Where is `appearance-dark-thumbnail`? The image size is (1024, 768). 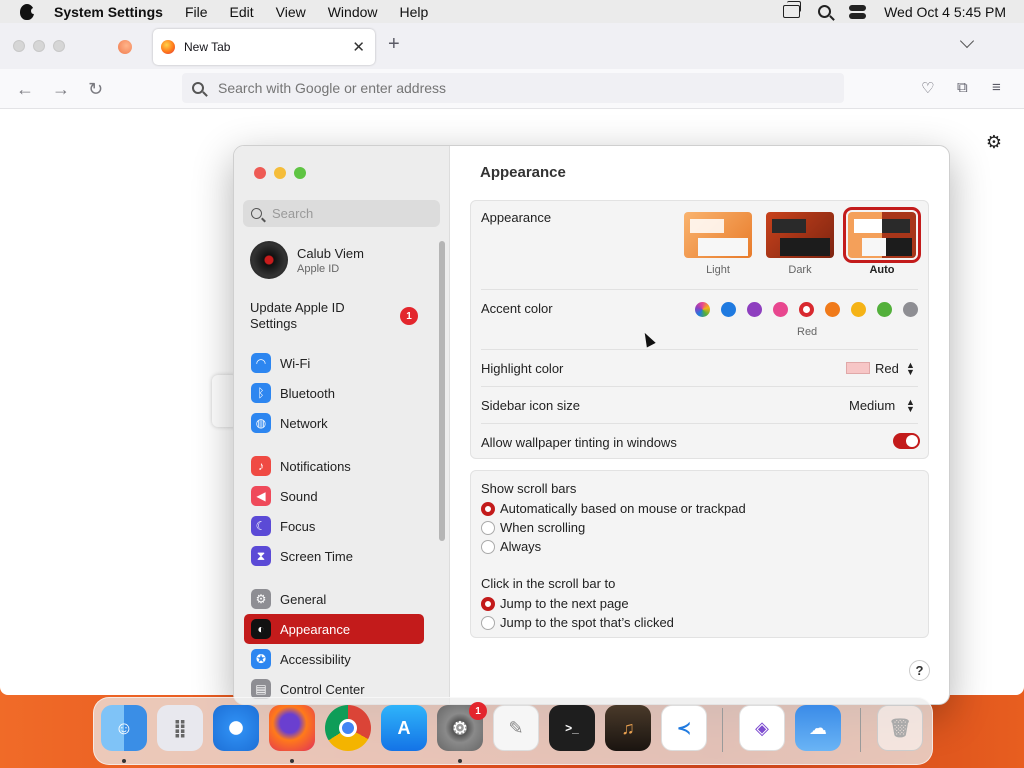
appearance-dark-thumbnail is located at coordinates (800, 235).